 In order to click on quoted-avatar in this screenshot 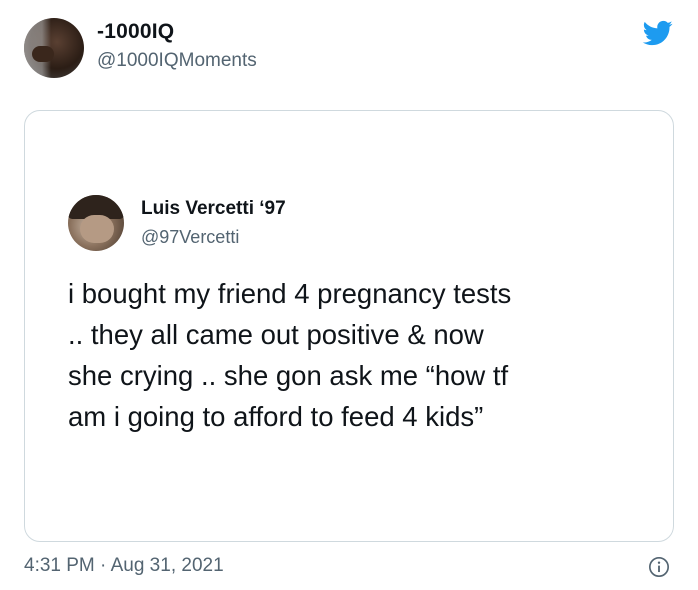, I will do `click(96, 223)`.